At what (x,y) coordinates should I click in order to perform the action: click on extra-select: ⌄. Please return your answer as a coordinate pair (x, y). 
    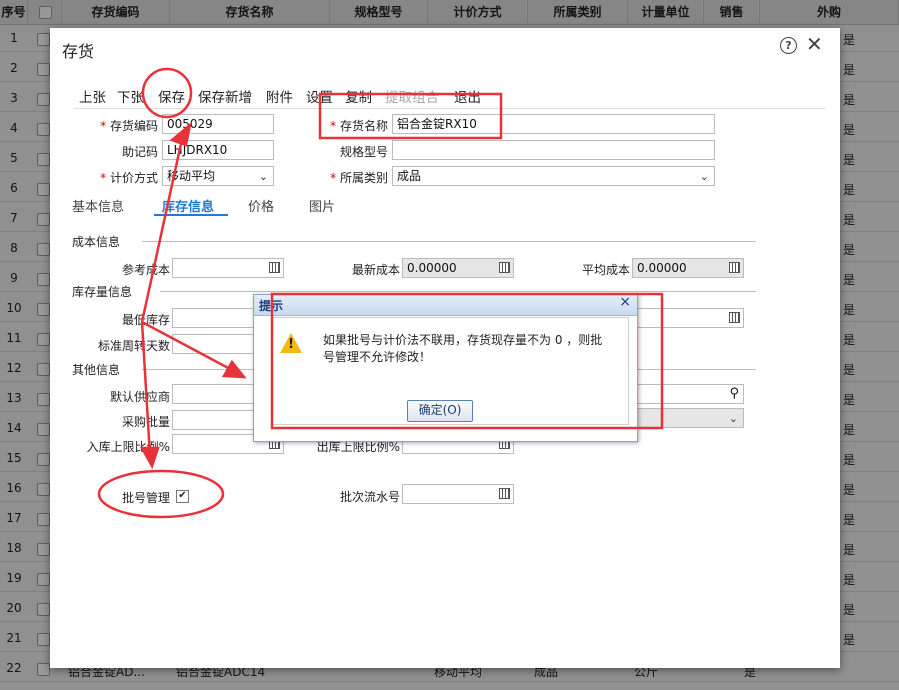
    Looking at the image, I should click on (688, 418).